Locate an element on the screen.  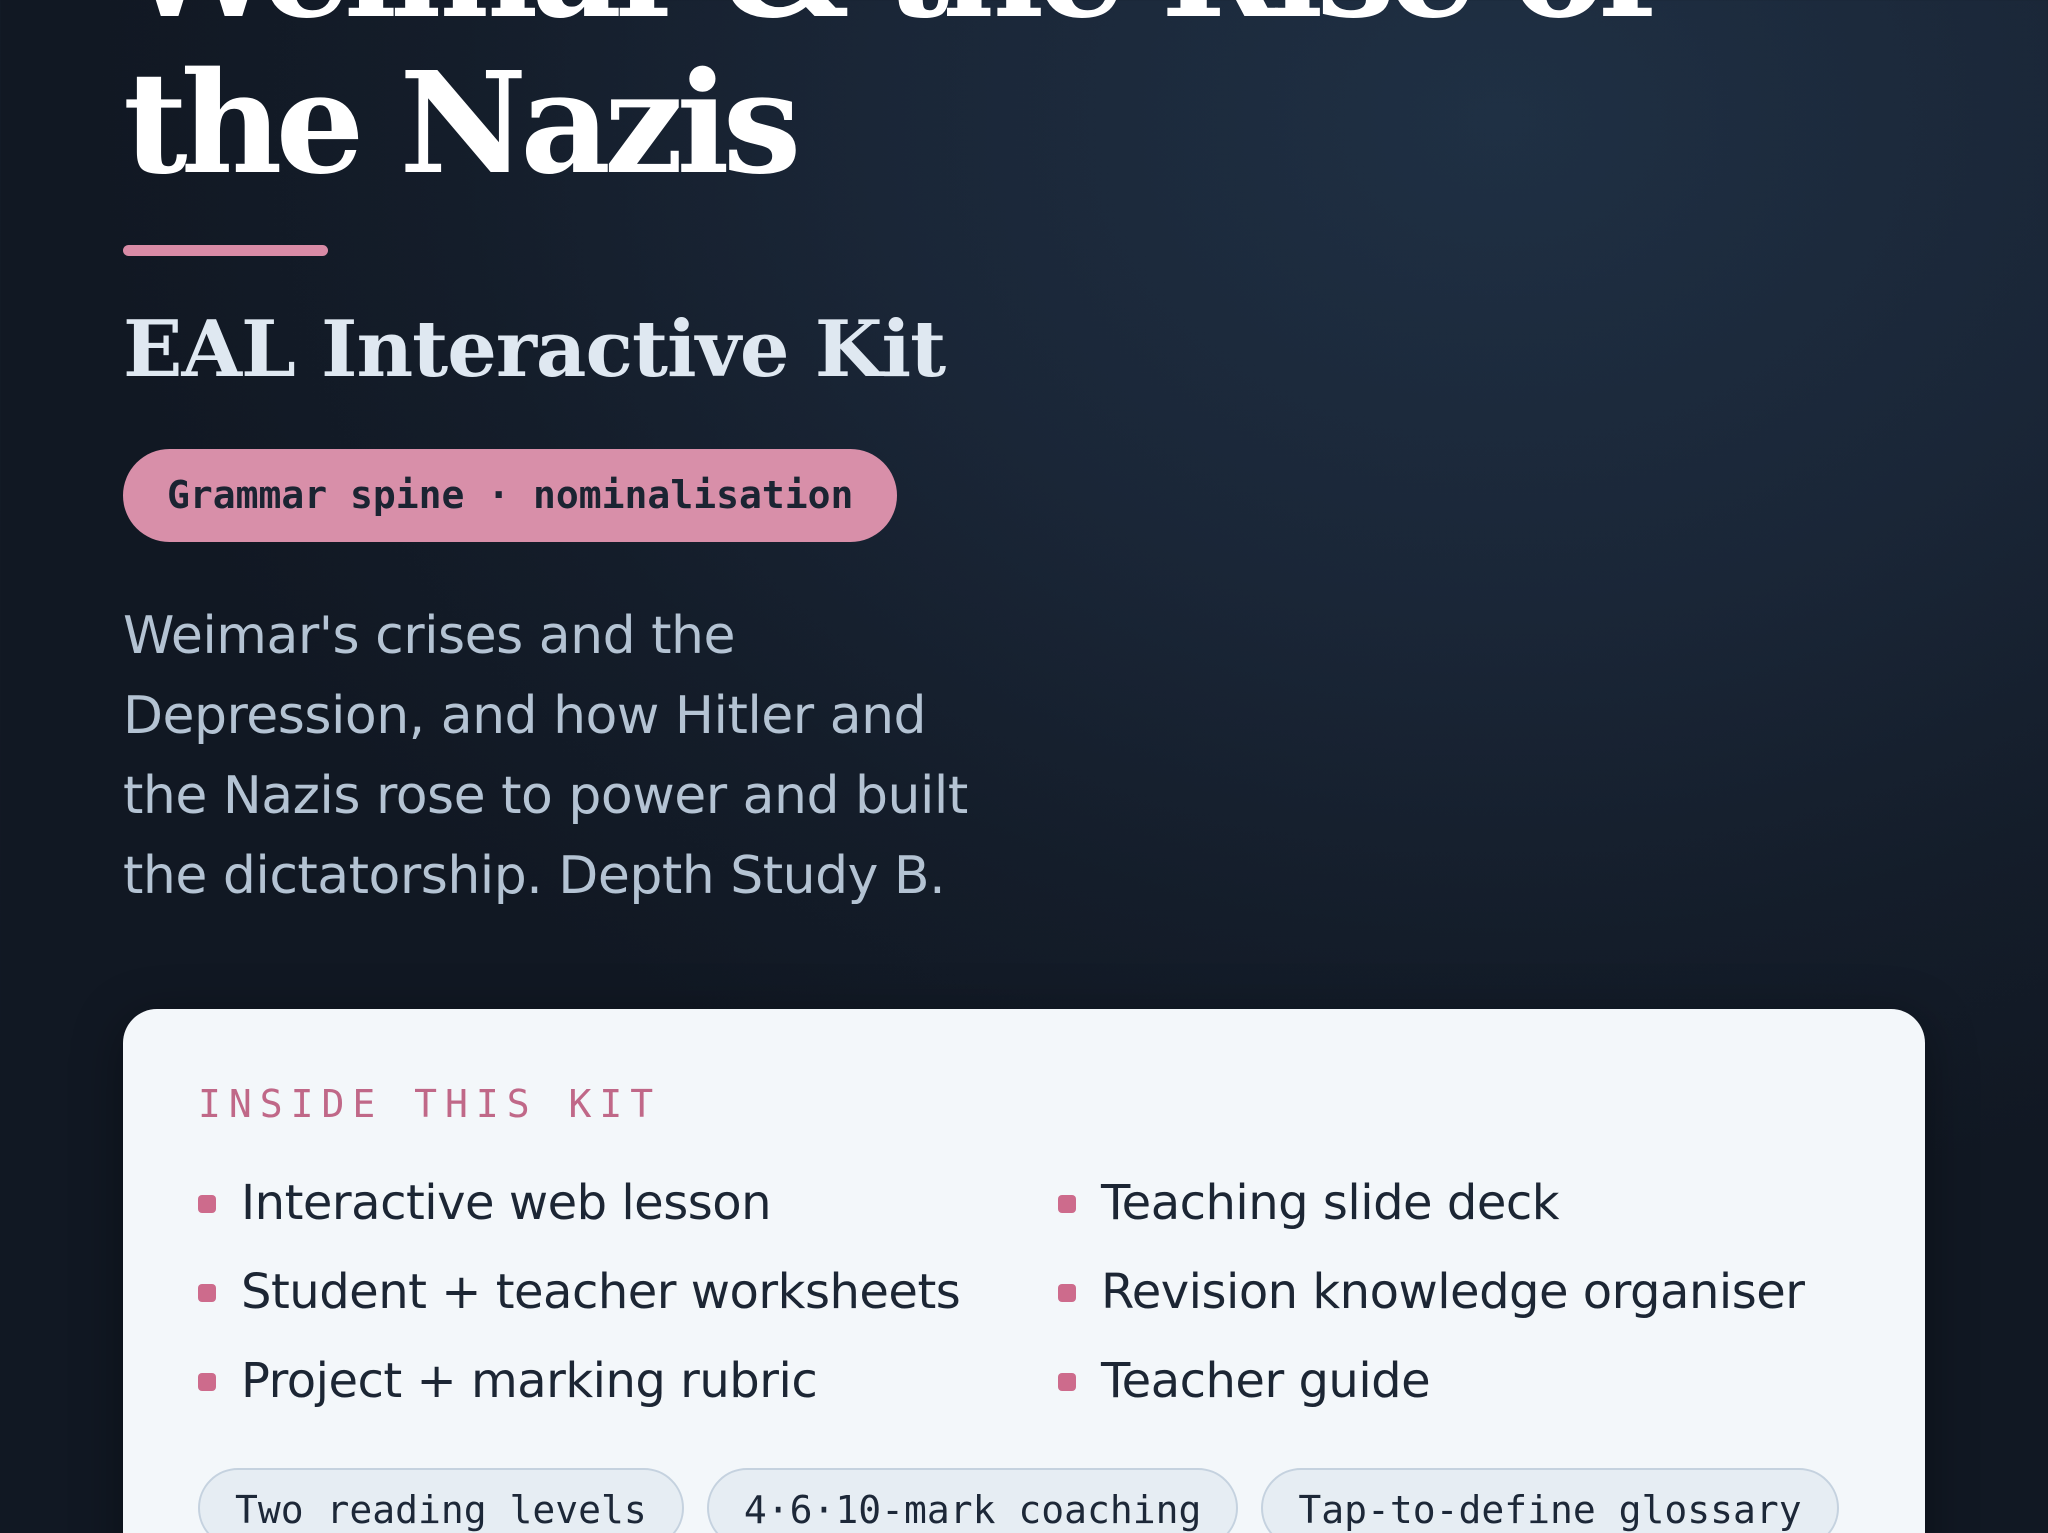
list-item: Interactive web lesson is located at coordinates (628, 1203).